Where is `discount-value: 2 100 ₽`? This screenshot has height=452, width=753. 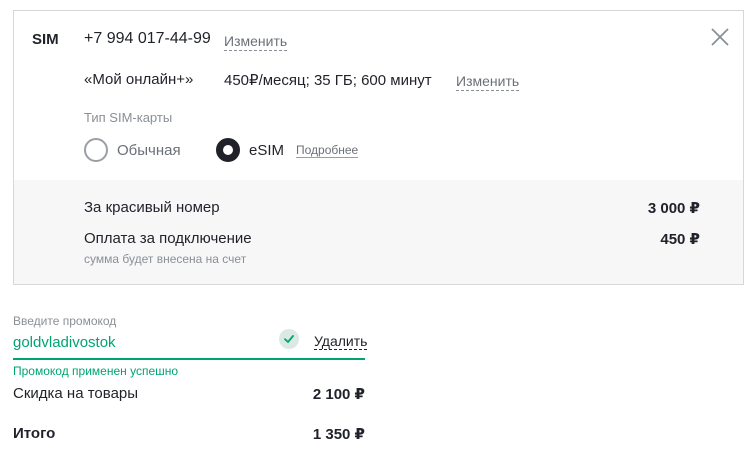
discount-value: 2 100 ₽ is located at coordinates (338, 394).